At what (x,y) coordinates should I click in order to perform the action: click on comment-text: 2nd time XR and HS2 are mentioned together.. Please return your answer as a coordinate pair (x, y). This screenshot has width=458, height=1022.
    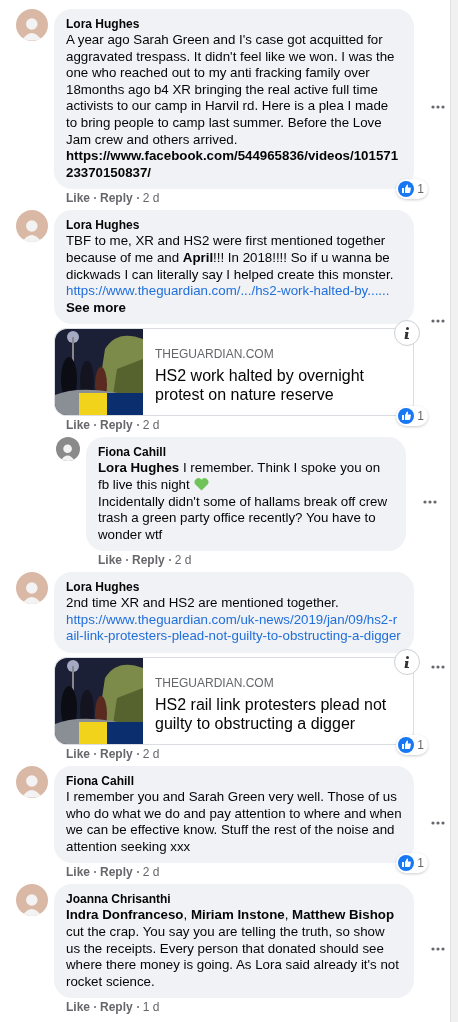
    Looking at the image, I should click on (203, 603).